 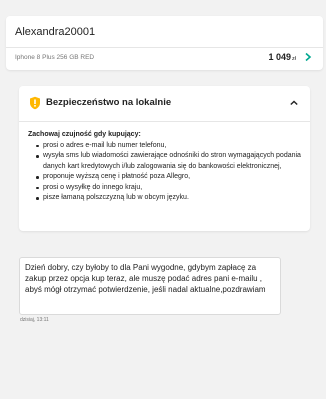 What do you see at coordinates (294, 59) in the screenshot?
I see `price-currency: zł` at bounding box center [294, 59].